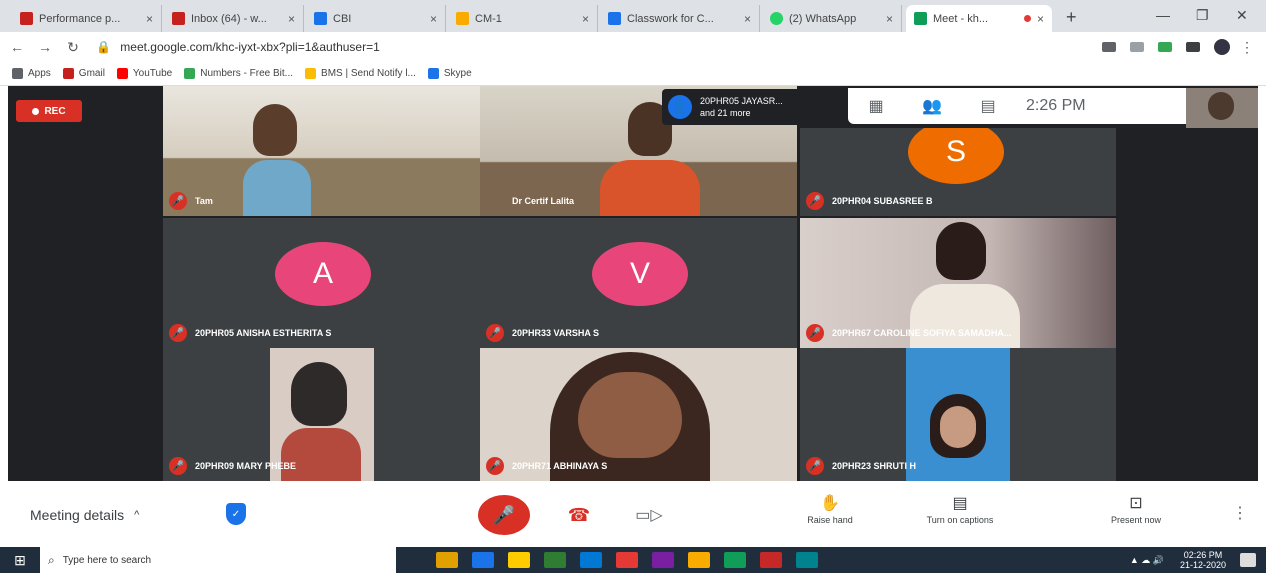 This screenshot has height=573, width=1266. Describe the element at coordinates (20, 560) in the screenshot. I see `windows-start-button: ⊞` at that location.